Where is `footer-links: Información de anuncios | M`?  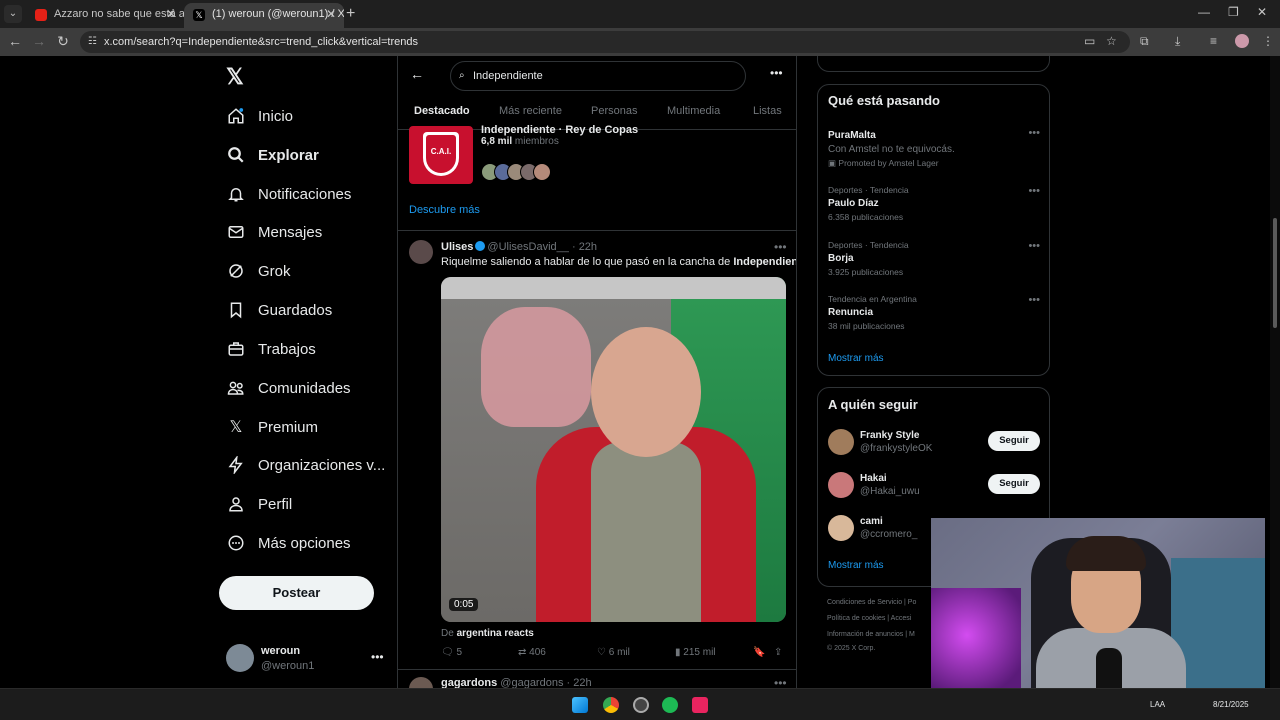
footer-links: Información de anuncios | M is located at coordinates (871, 634).